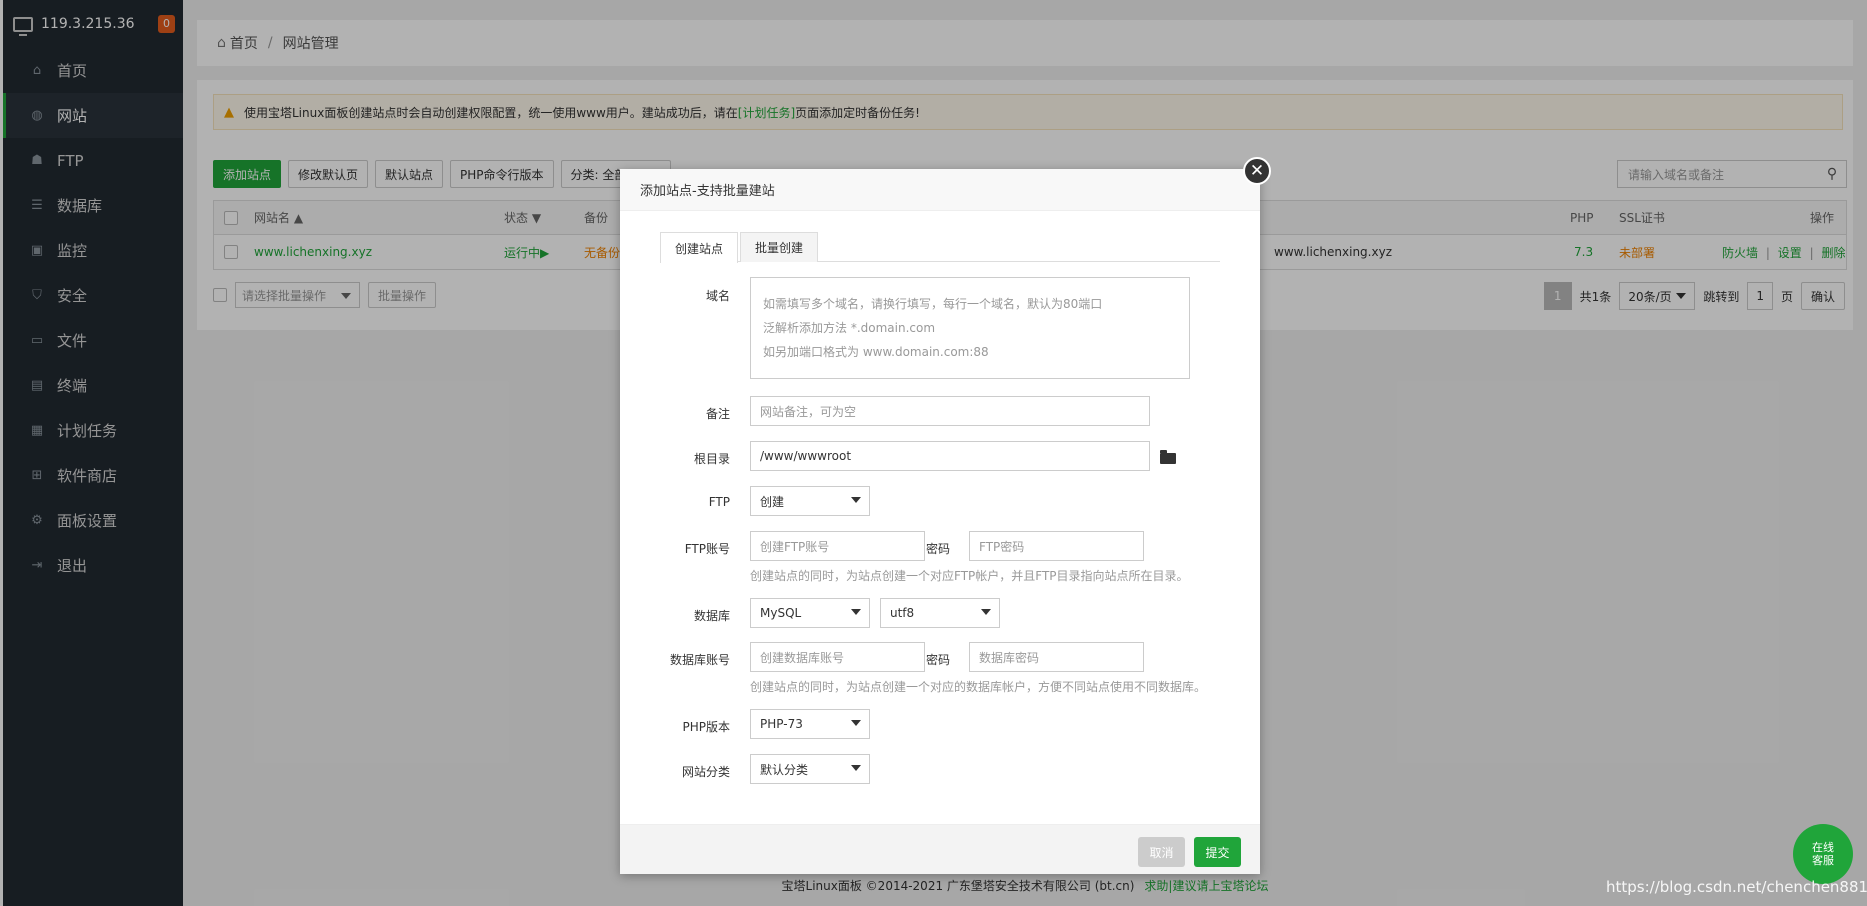 The height and width of the screenshot is (906, 1867). I want to click on service-line-1: 在线, so click(1823, 847).